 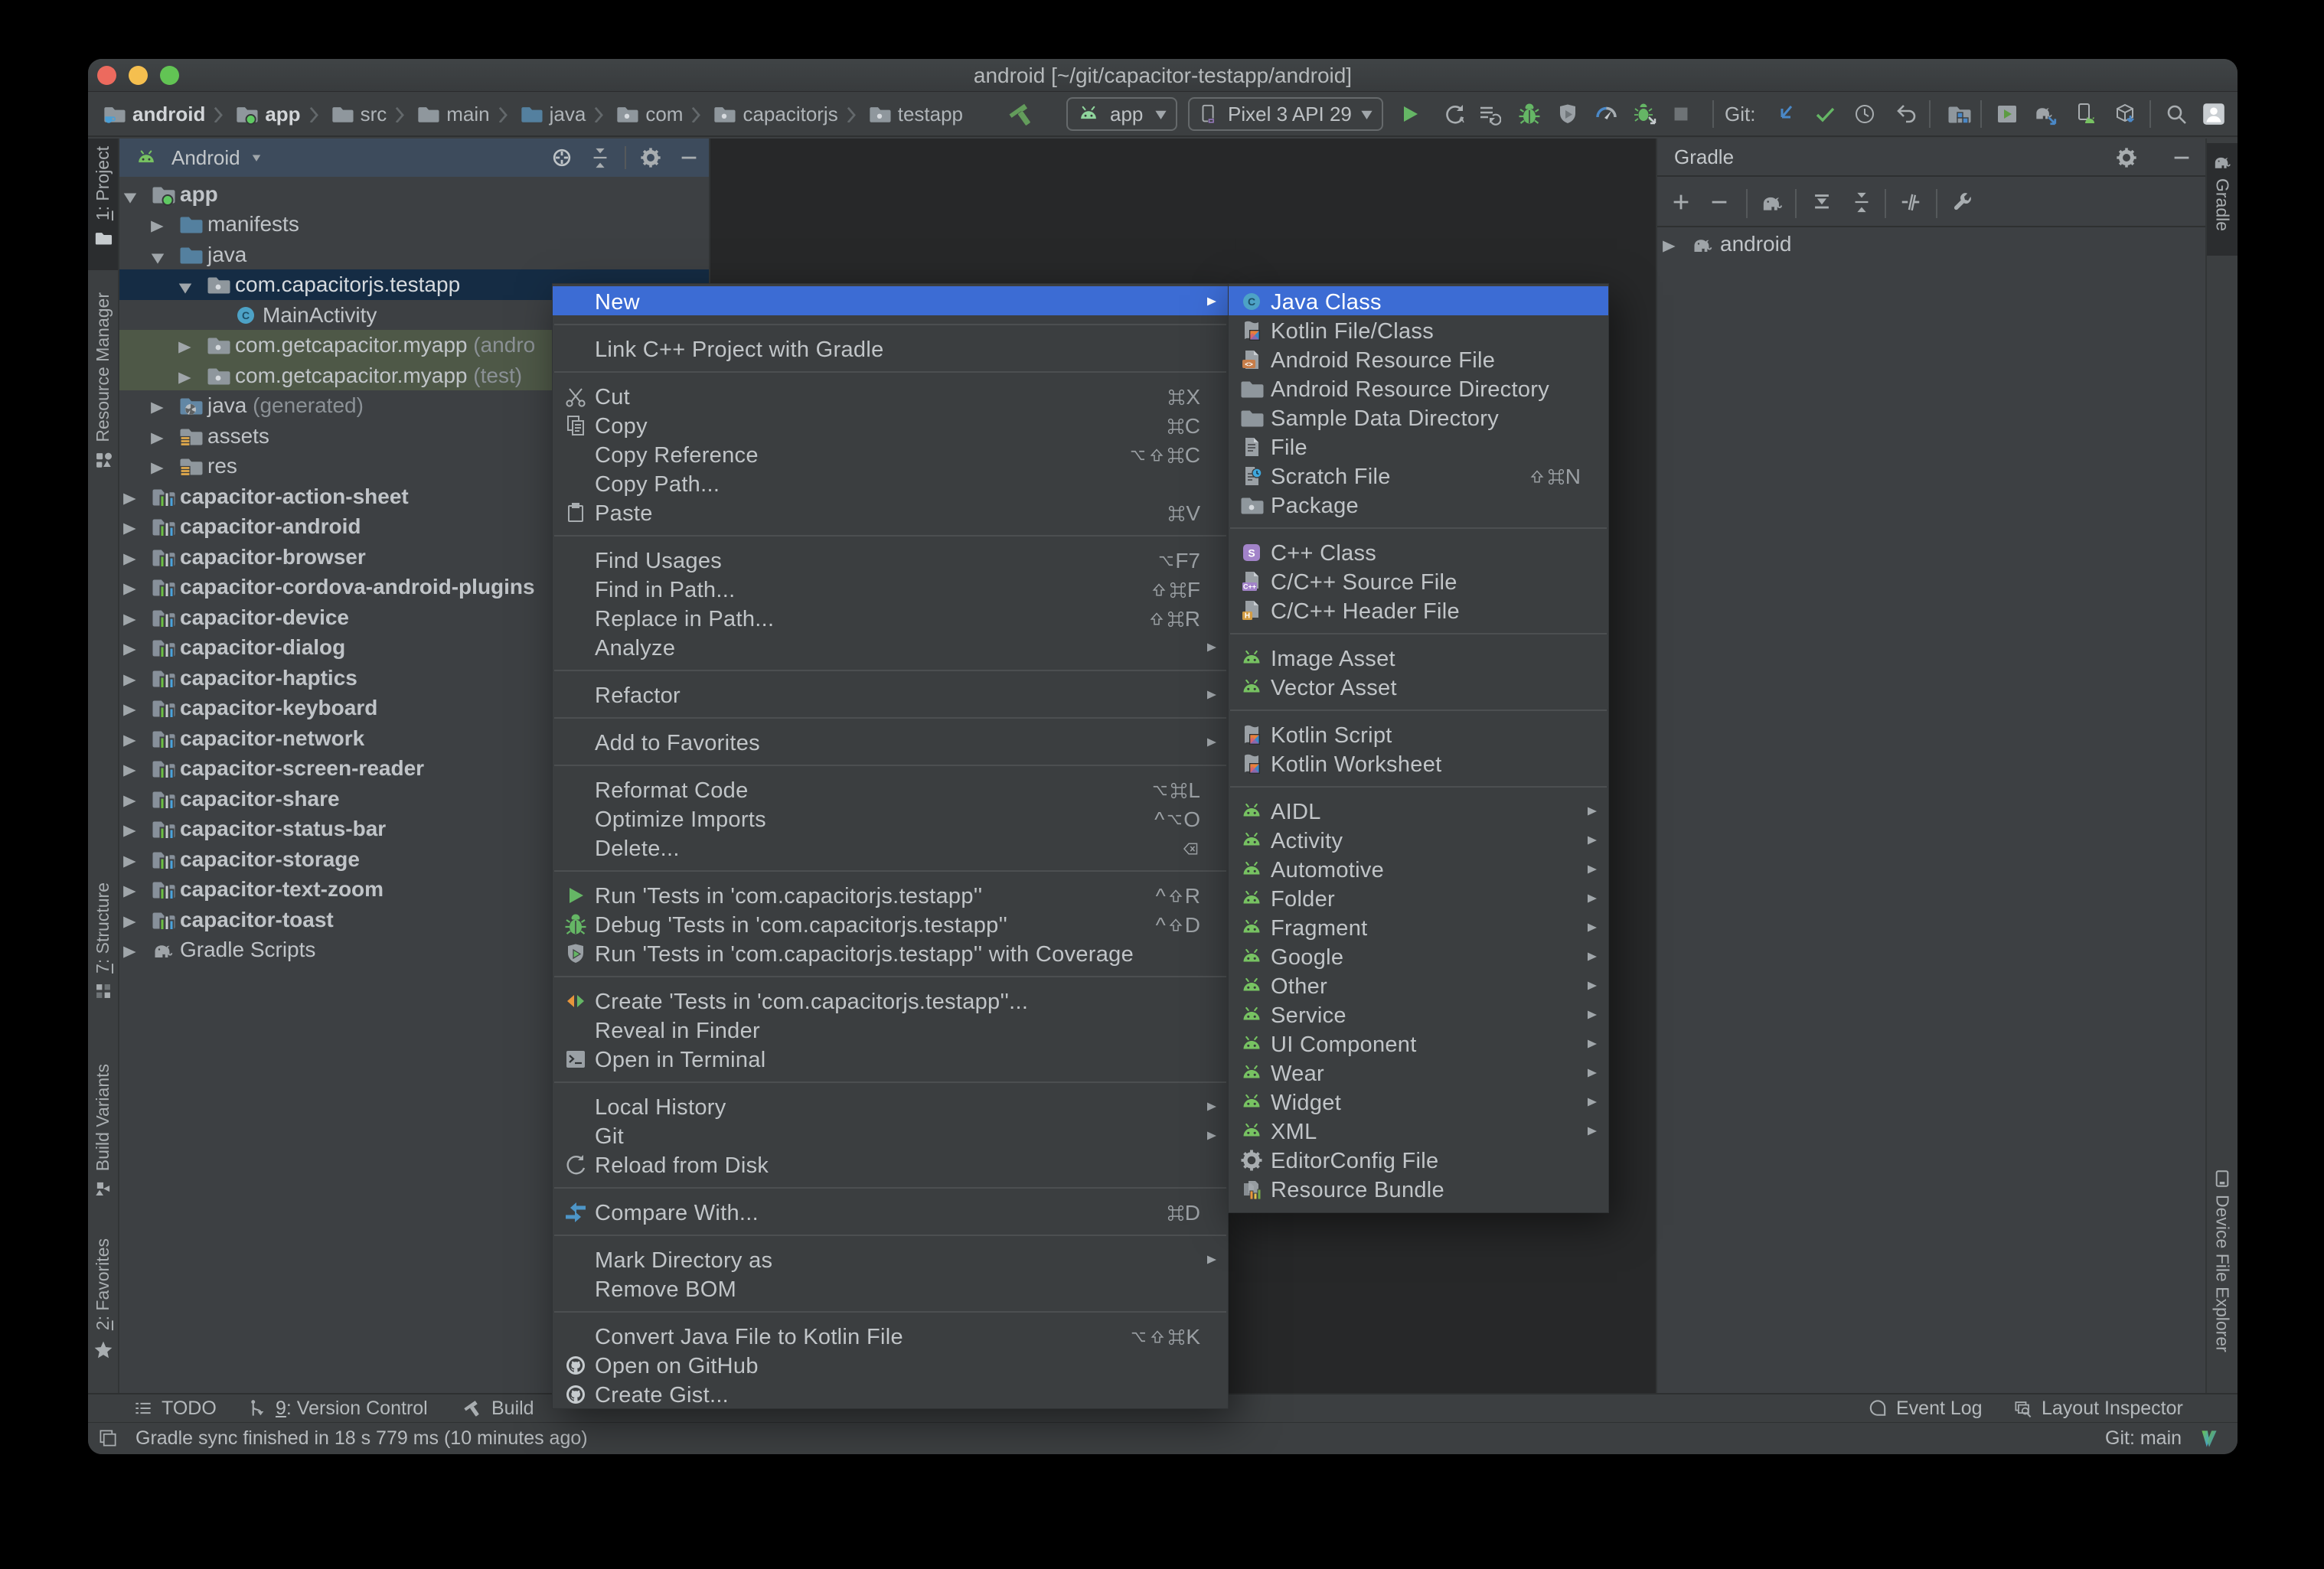 I want to click on svg-text: A, so click(x=1461, y=120).